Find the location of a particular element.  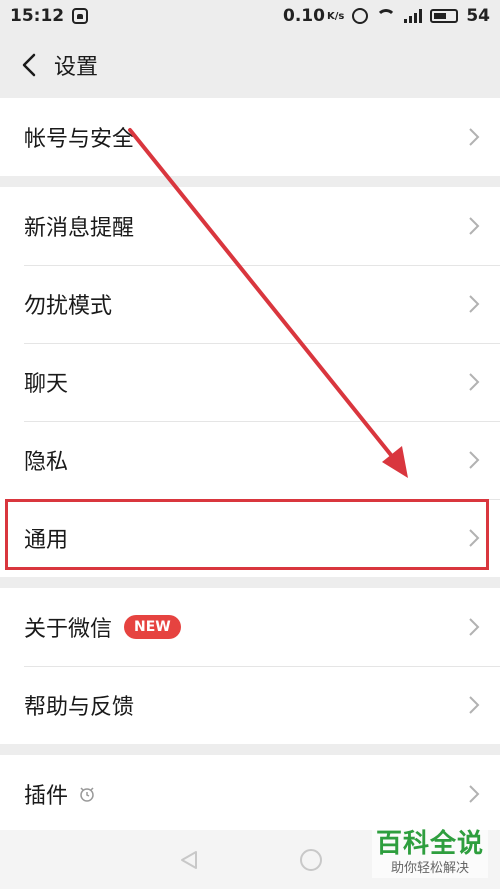

notification-icon is located at coordinates (80, 16).